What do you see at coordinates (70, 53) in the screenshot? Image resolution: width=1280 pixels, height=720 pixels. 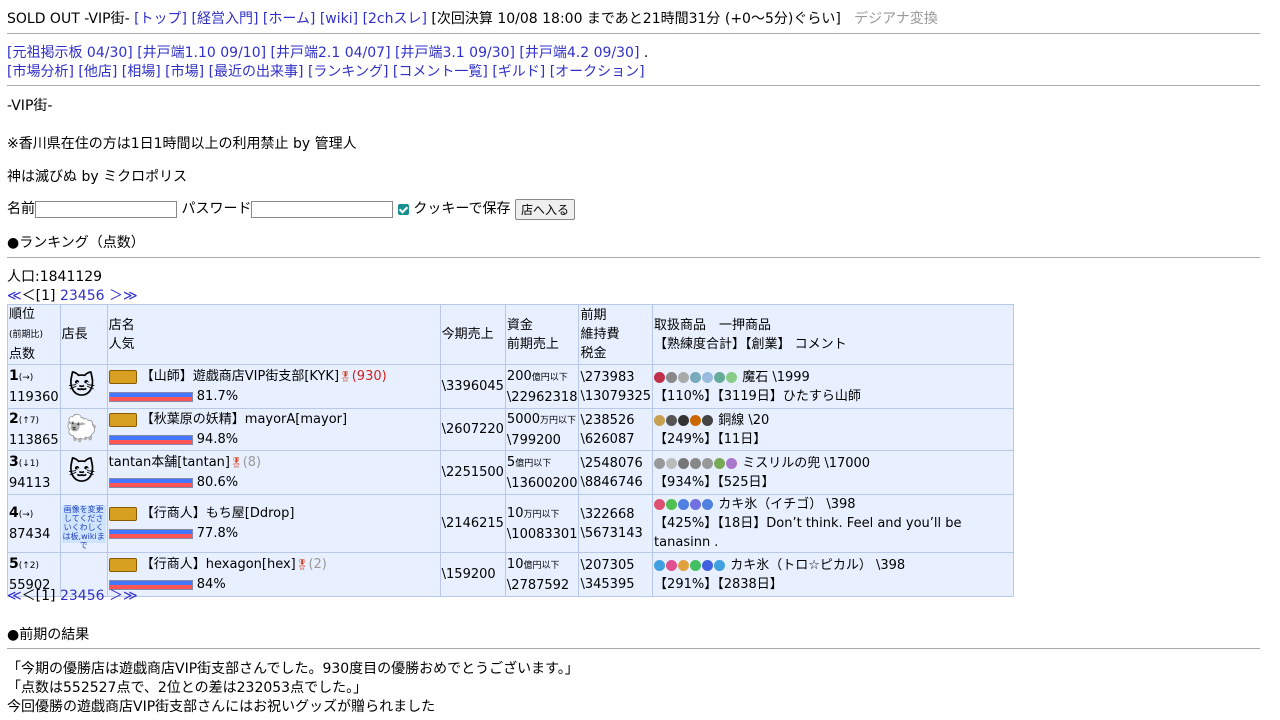 I see `board-link-0: [元祖掲示板 04/30]` at bounding box center [70, 53].